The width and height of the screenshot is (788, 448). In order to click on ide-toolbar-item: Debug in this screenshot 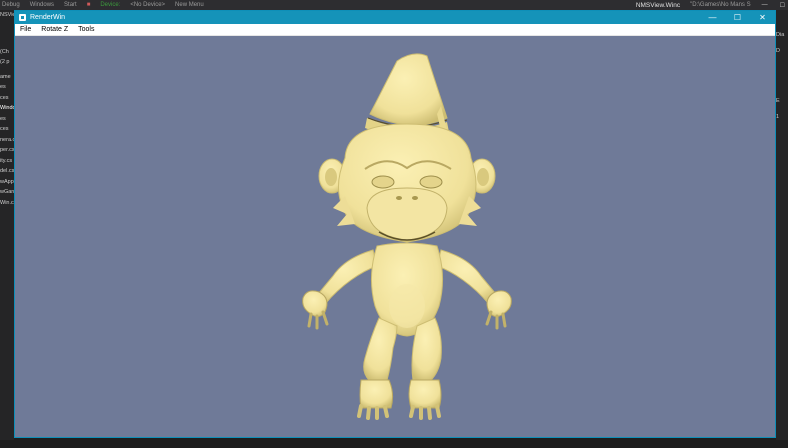, I will do `click(11, 5)`.